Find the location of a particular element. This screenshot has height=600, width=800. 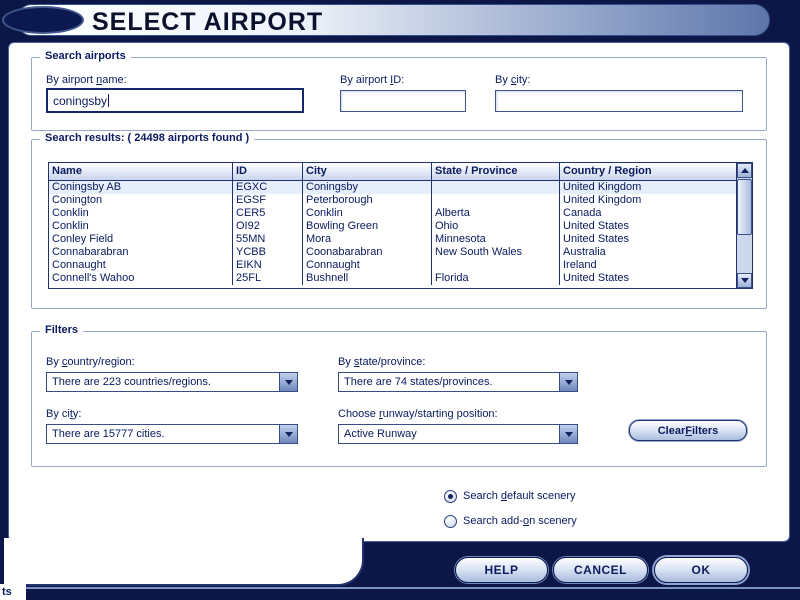

table-cell: Australia is located at coordinates (584, 252).